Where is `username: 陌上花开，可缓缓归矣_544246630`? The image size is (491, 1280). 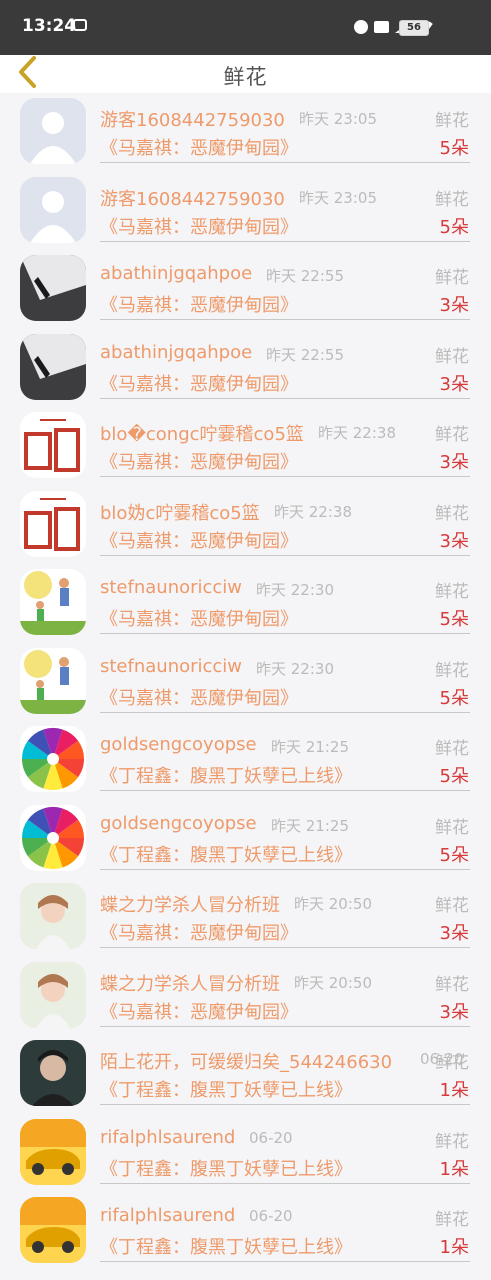 username: 陌上花开，可缓缓归矣_544246630 is located at coordinates (246, 1061).